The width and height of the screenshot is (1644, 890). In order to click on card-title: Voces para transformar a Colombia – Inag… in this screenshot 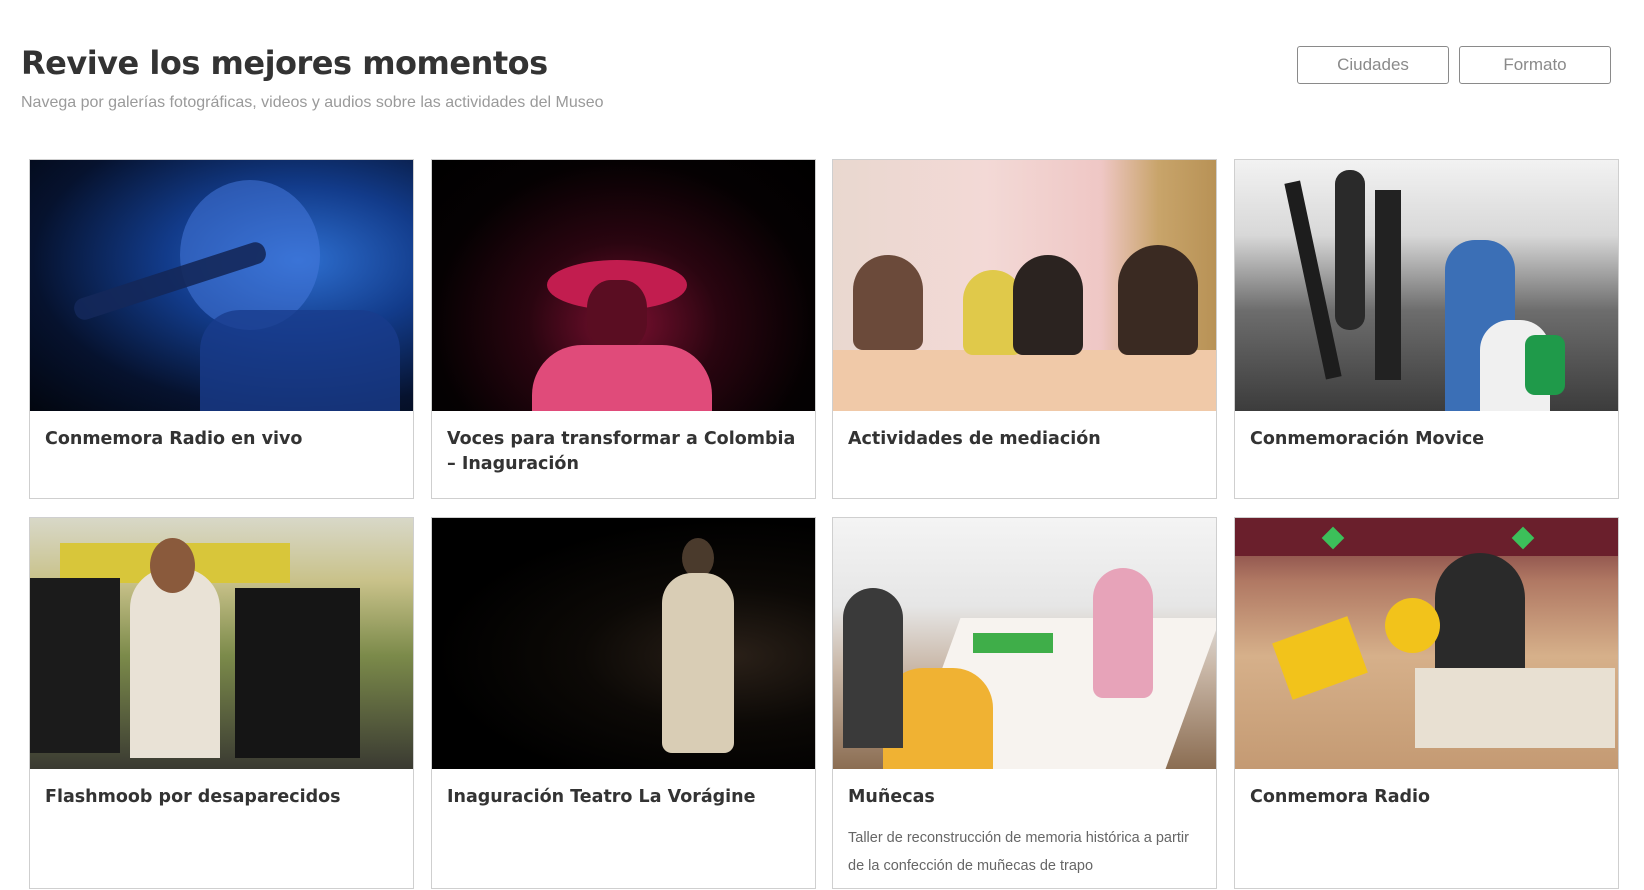, I will do `click(621, 451)`.